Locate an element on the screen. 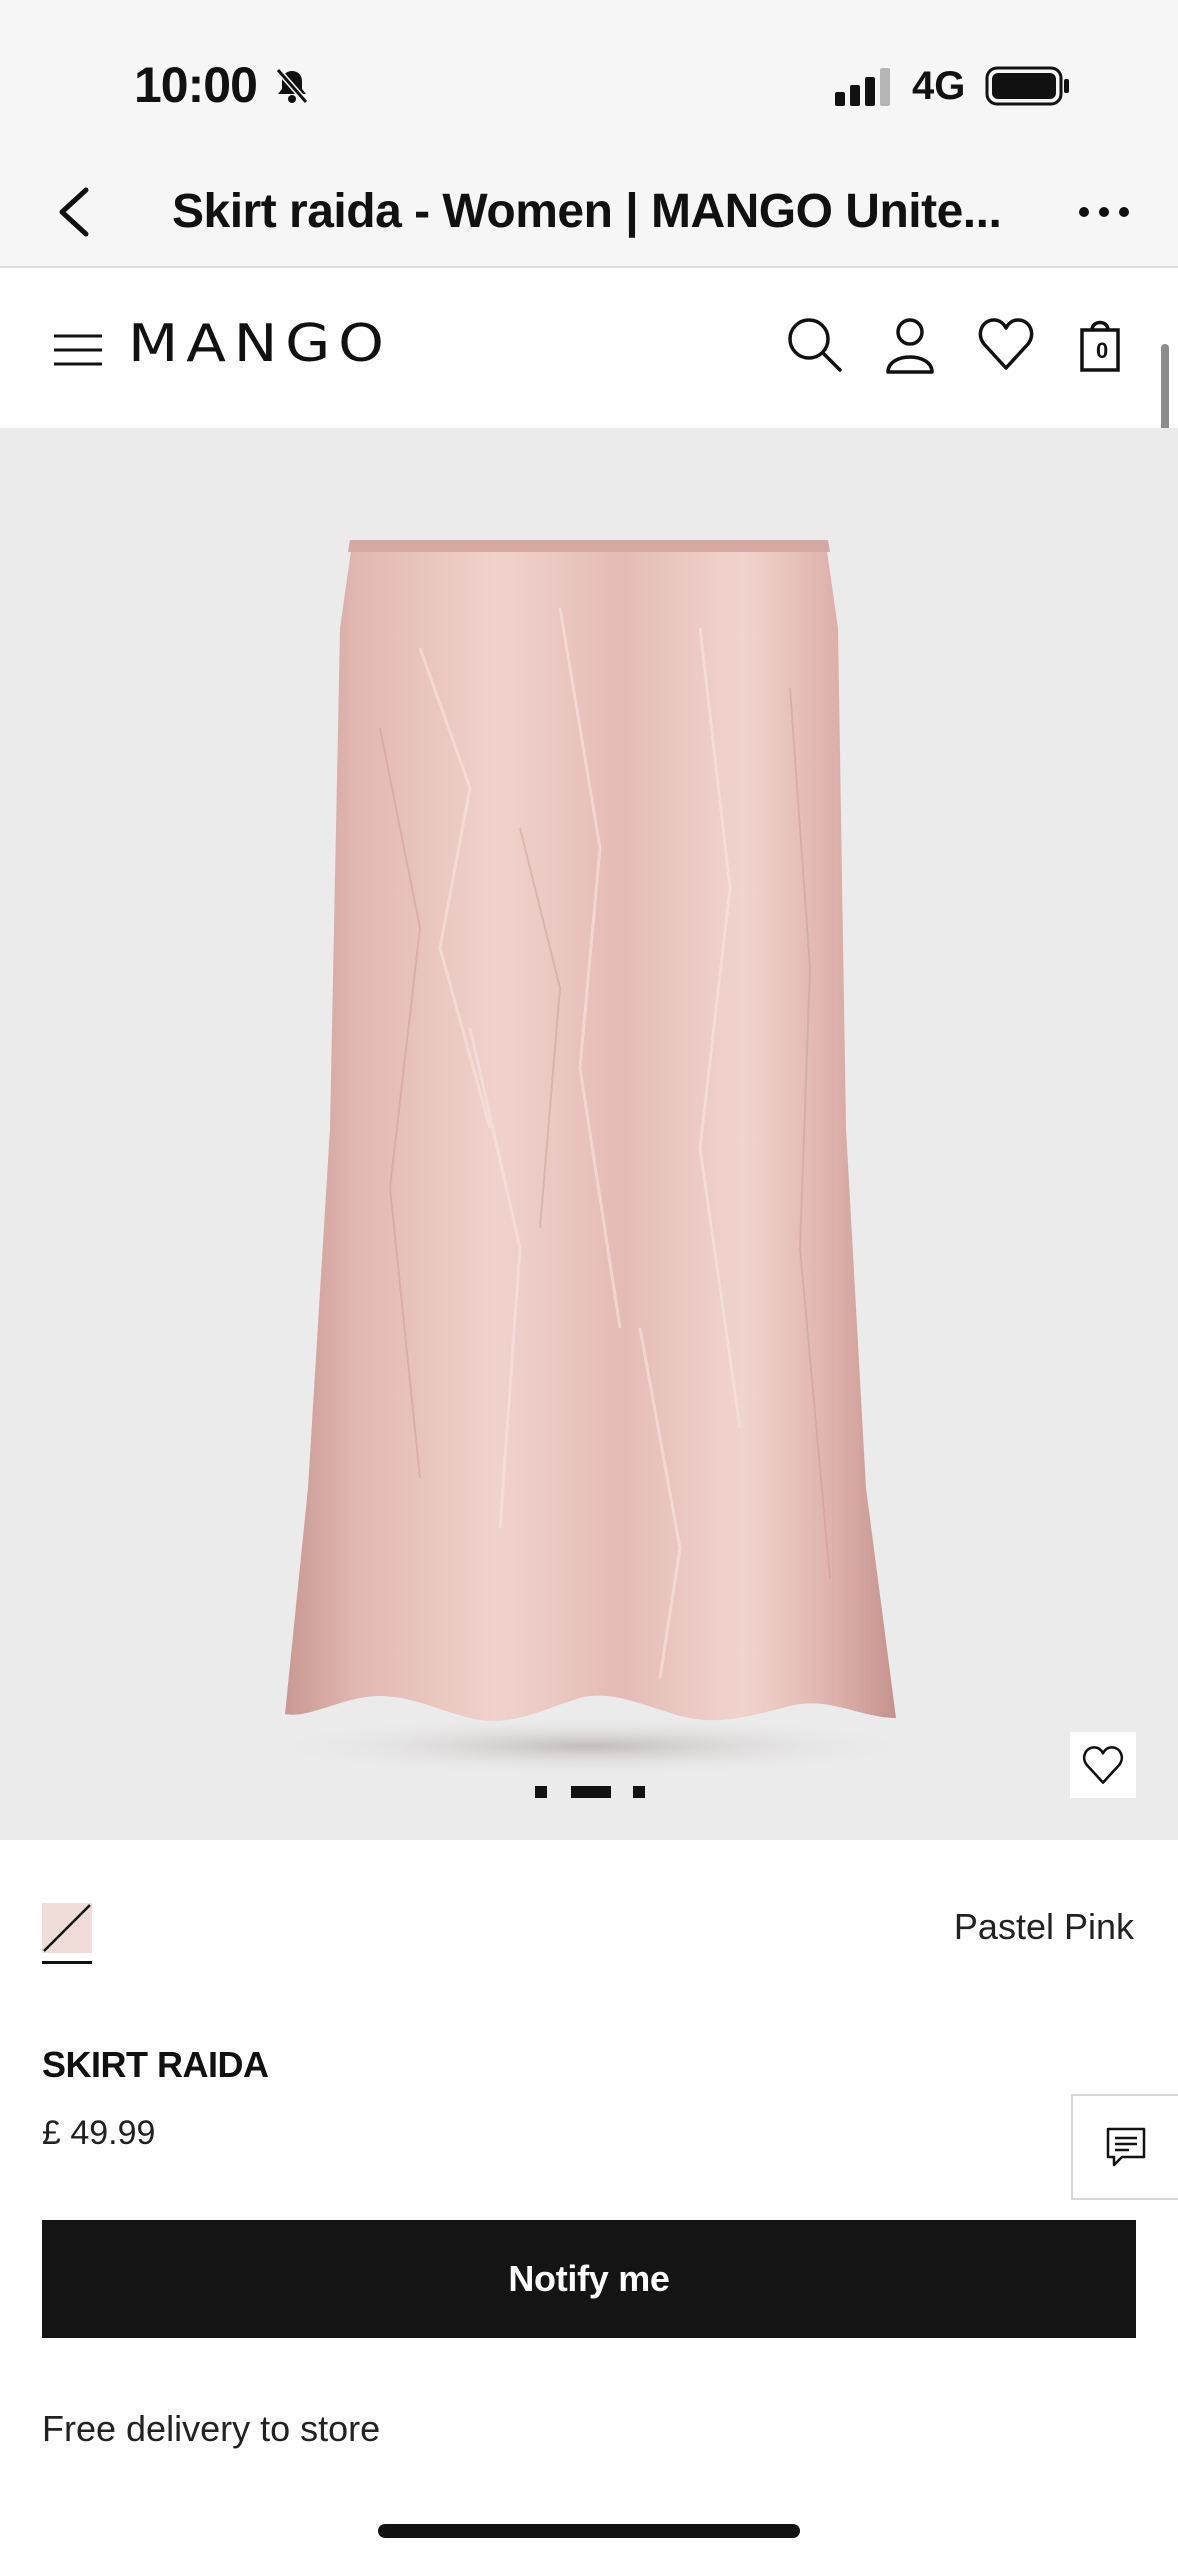 Image resolution: width=1178 pixels, height=2560 pixels. battery-icon is located at coordinates (1027, 86).